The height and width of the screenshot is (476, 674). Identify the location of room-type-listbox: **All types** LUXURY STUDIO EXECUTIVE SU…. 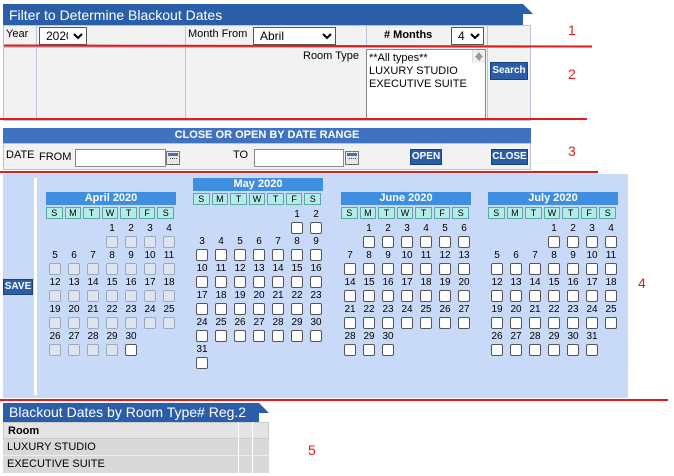
(426, 84).